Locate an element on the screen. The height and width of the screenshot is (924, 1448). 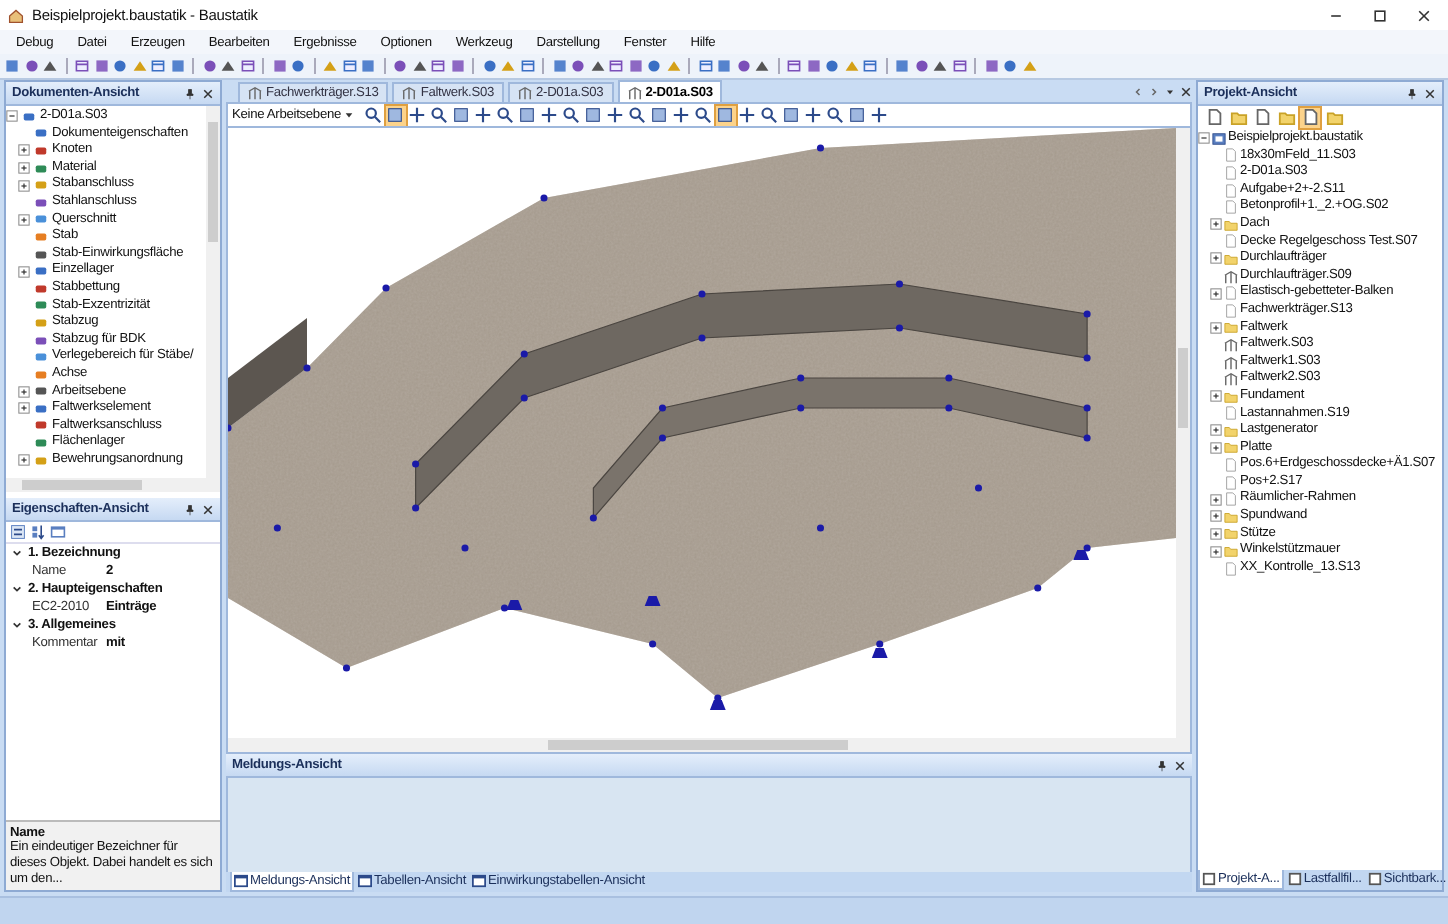
house-icon is located at coordinates (16, 15).